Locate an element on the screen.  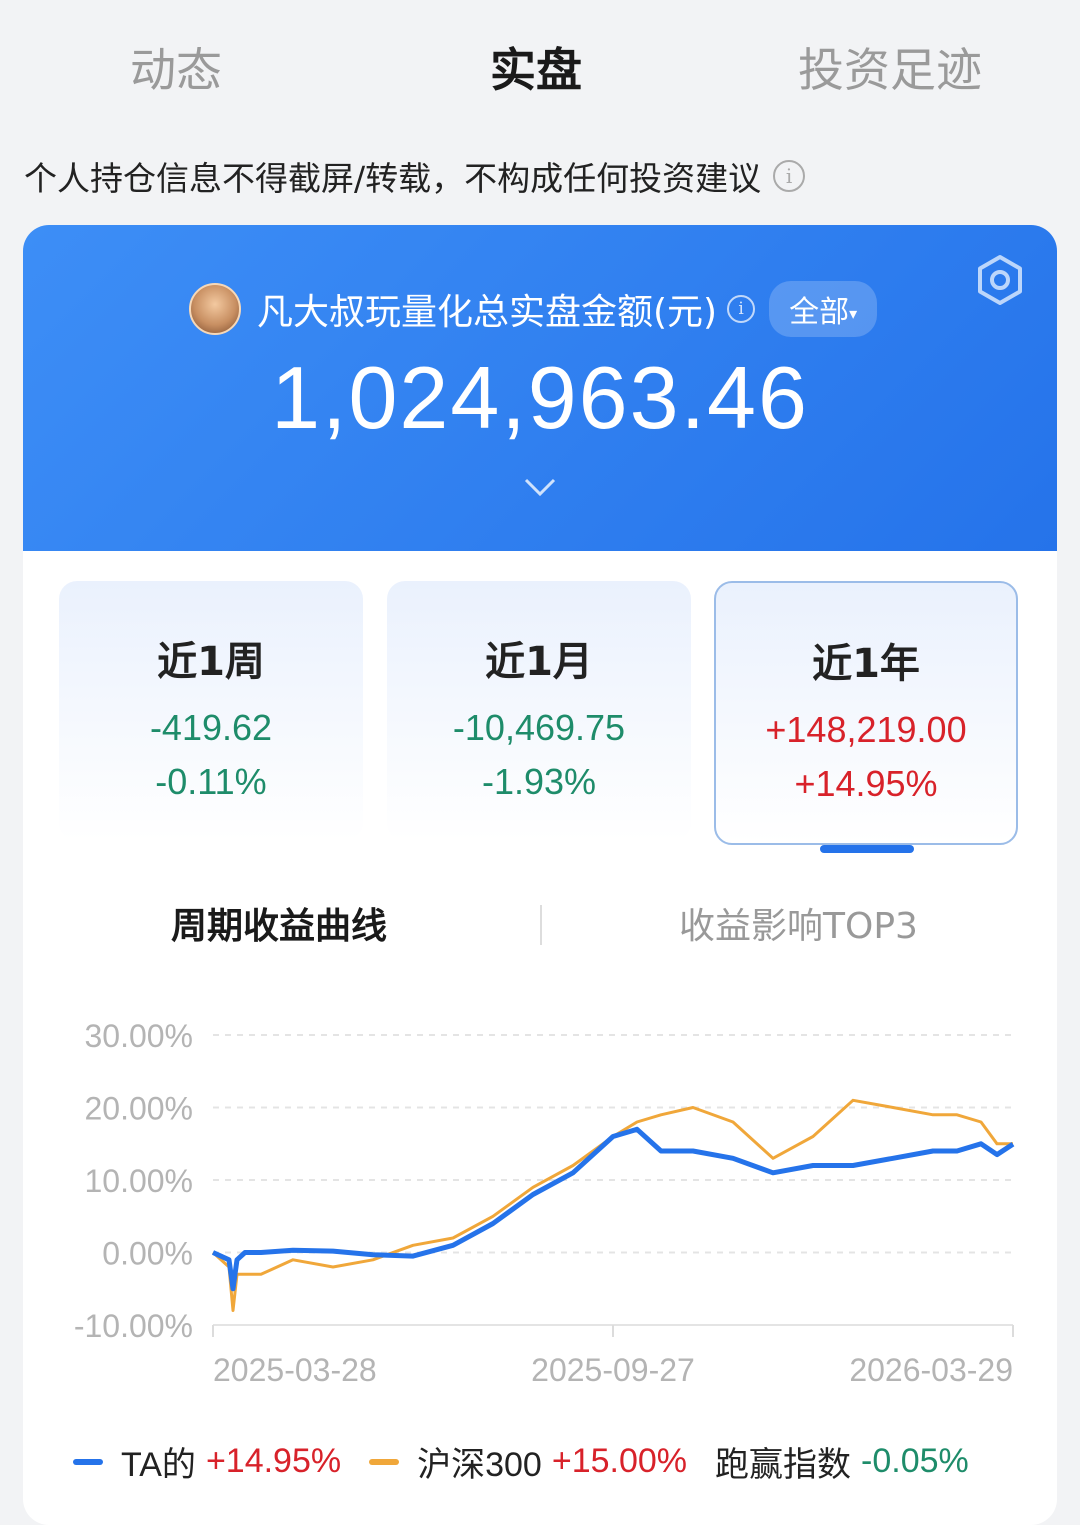
tab-activity: 动态 is located at coordinates (176, 67).